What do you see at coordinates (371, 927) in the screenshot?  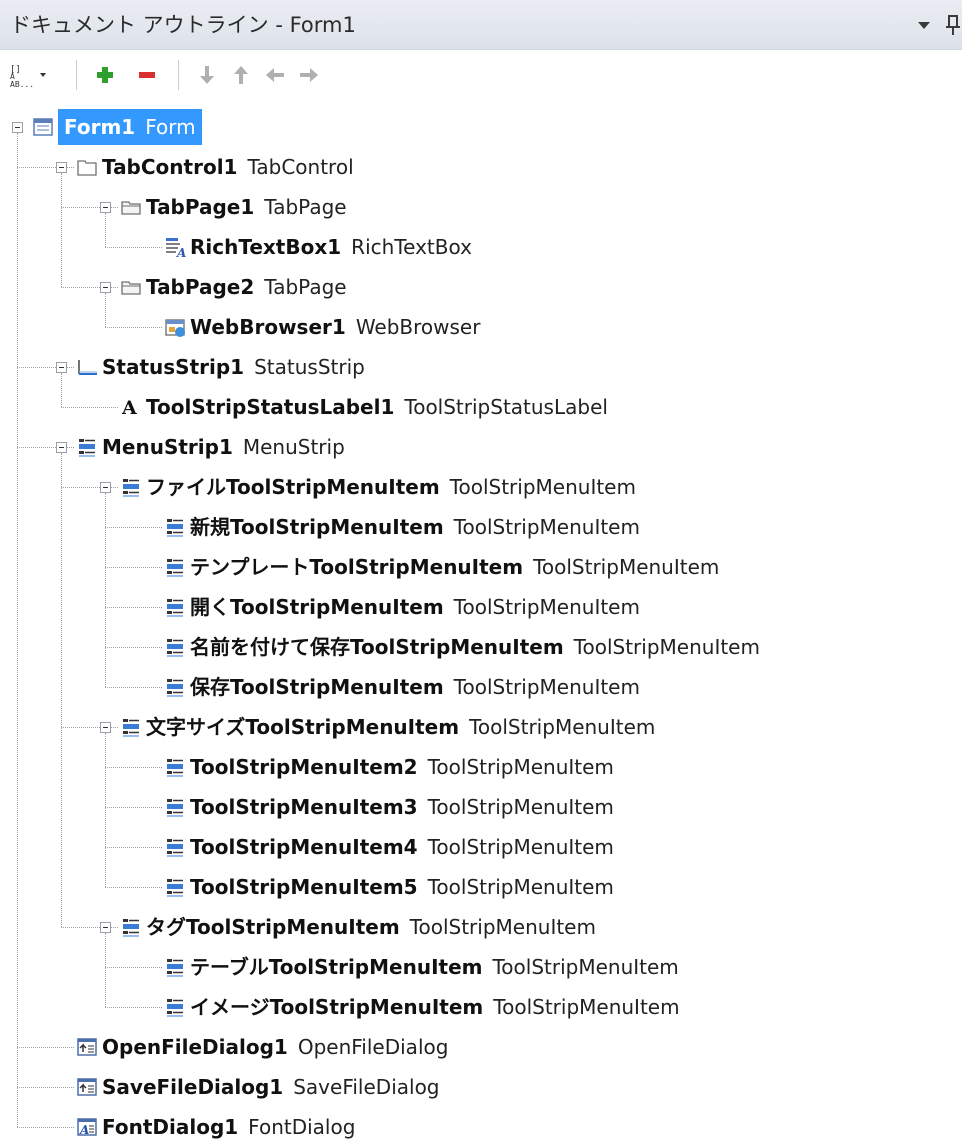 I see `tree-node-tag-item: タグToolStripMenuItem ToolStripMenuItem` at bounding box center [371, 927].